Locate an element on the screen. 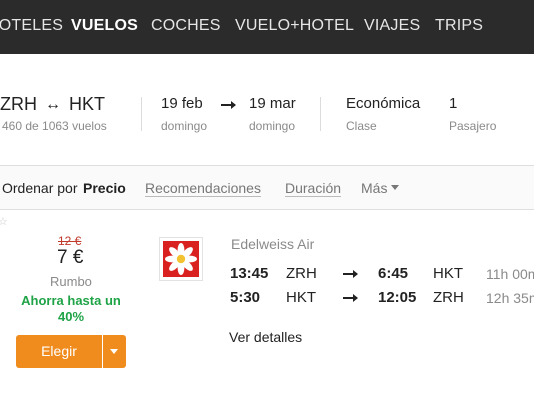  inbound-to: ZRH is located at coordinates (448, 297).